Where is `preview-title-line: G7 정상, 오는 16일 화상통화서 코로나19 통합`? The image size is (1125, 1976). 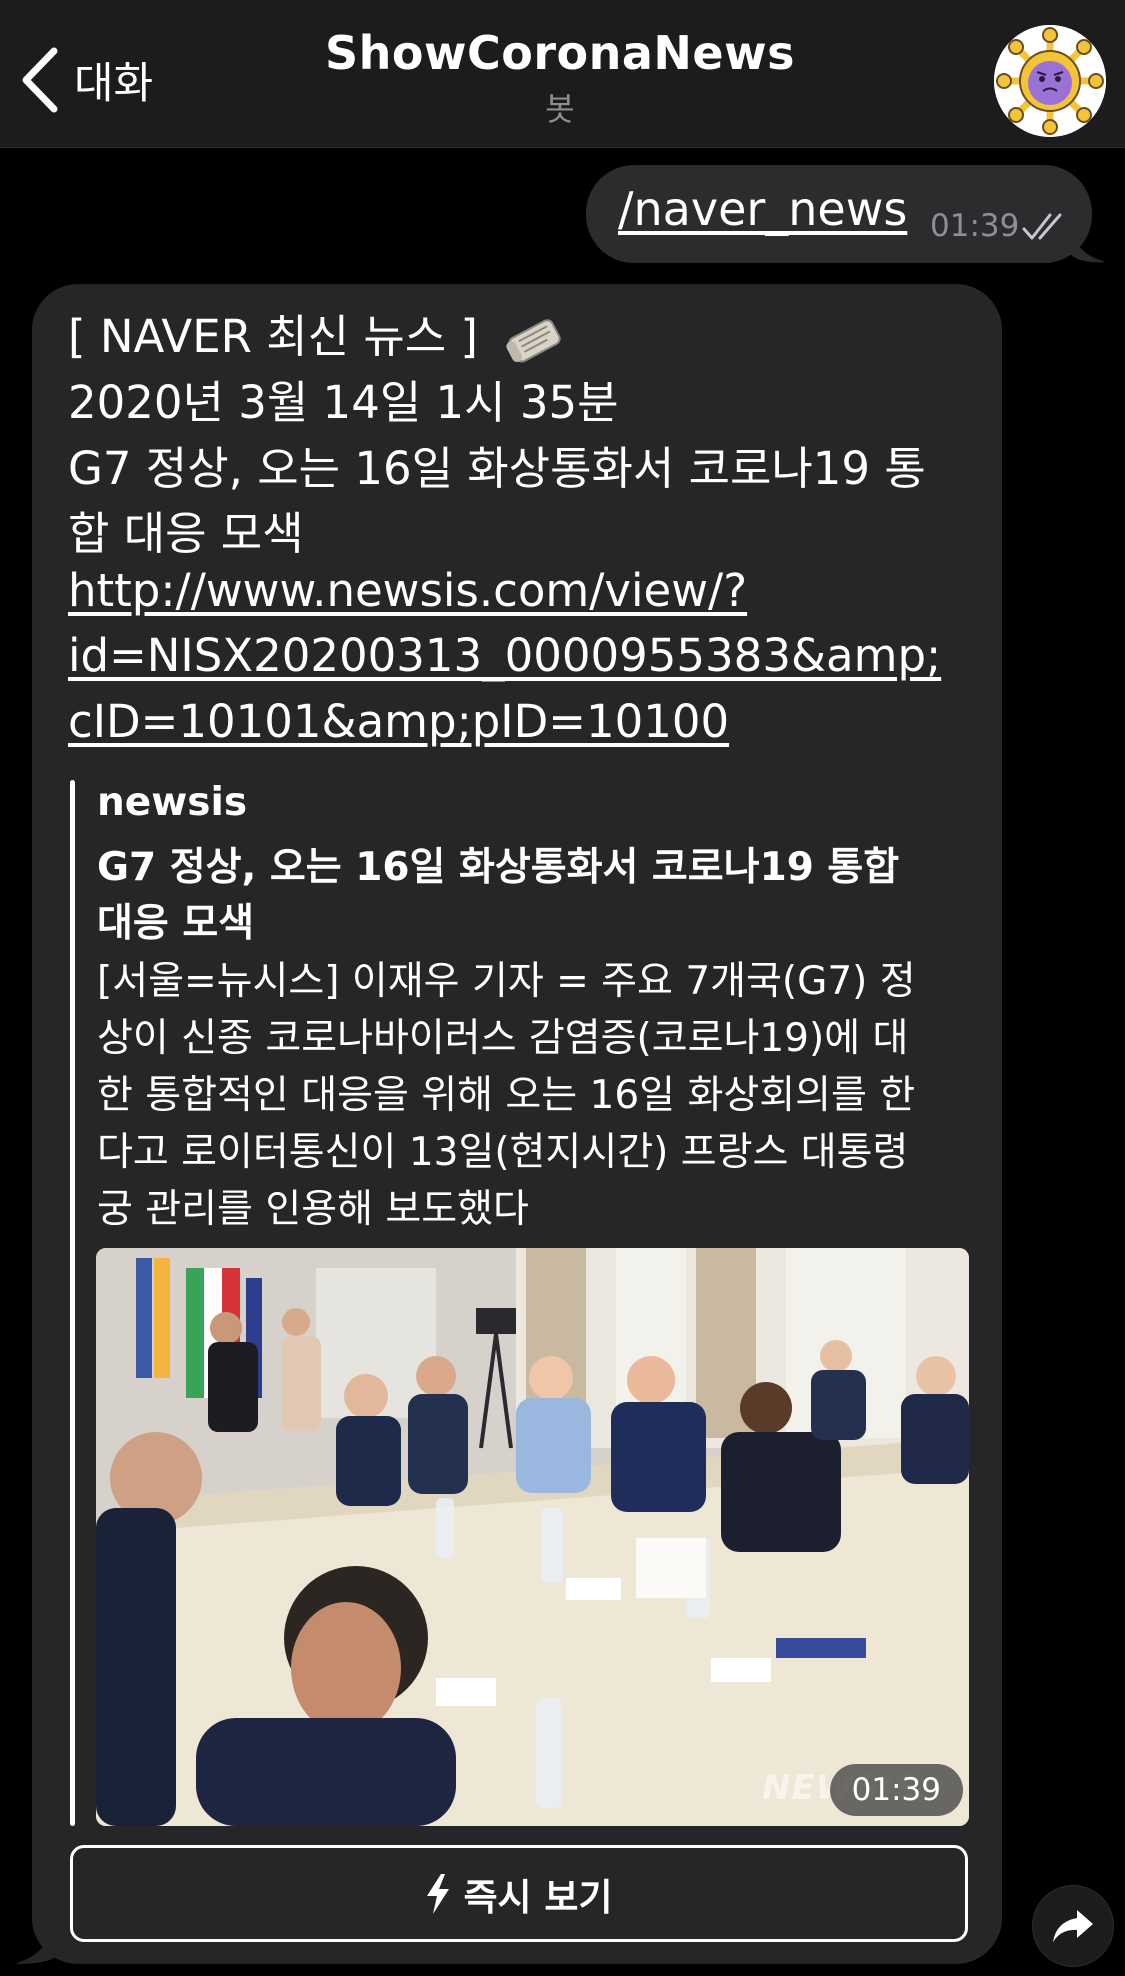 preview-title-line: G7 정상, 오는 16일 화상통화서 코로나19 통합 is located at coordinates (498, 867).